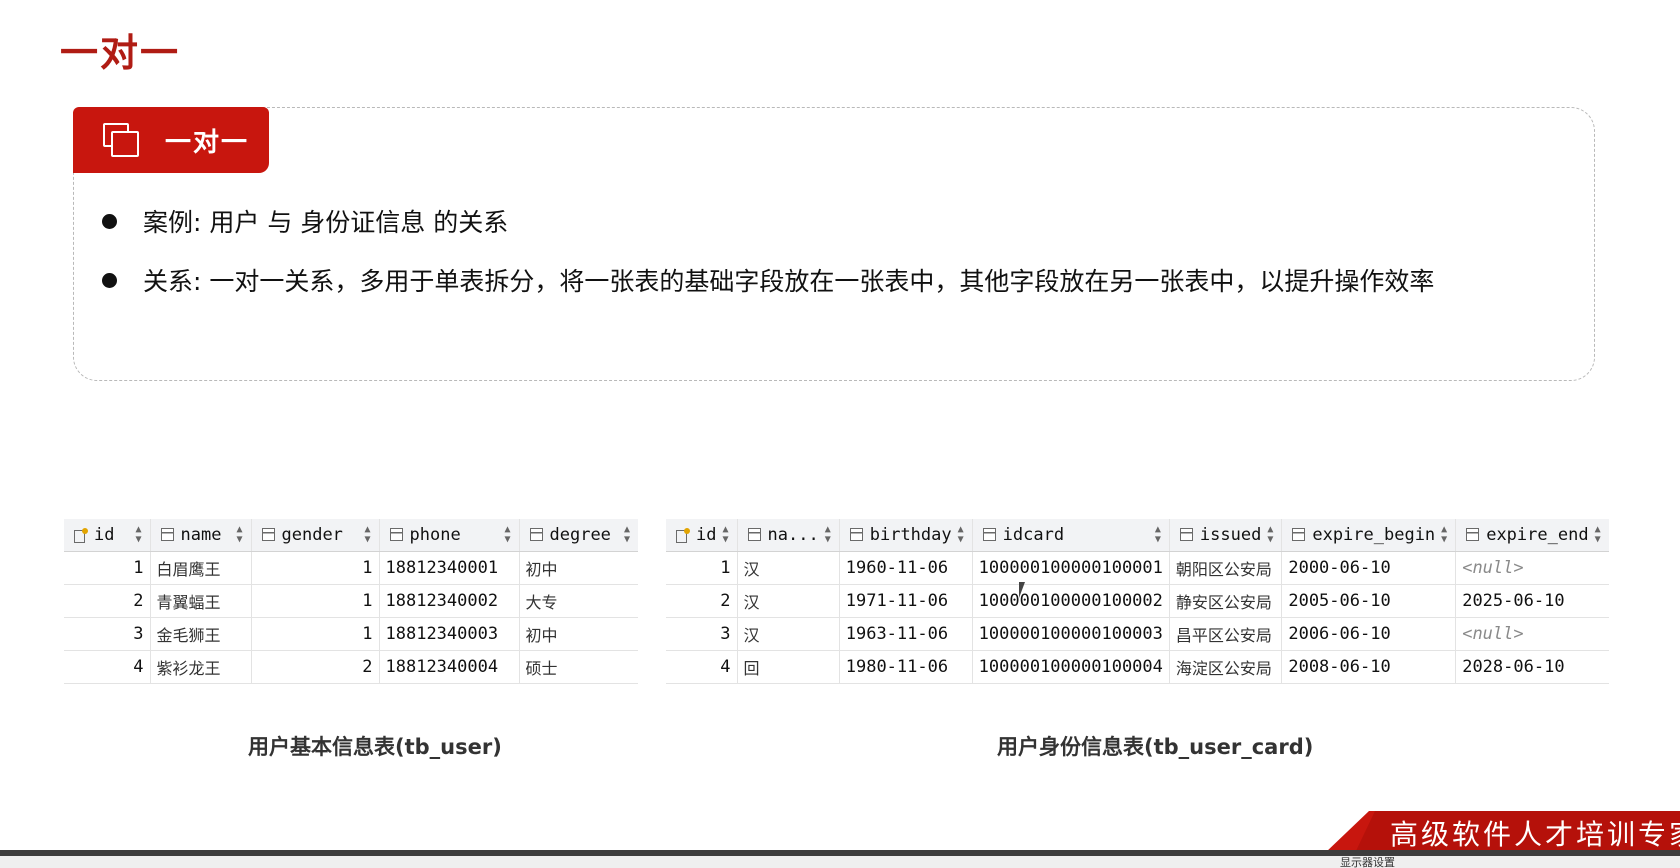  Describe the element at coordinates (788, 535) in the screenshot. I see `column-header-nationality: na... ▲ ▼` at that location.